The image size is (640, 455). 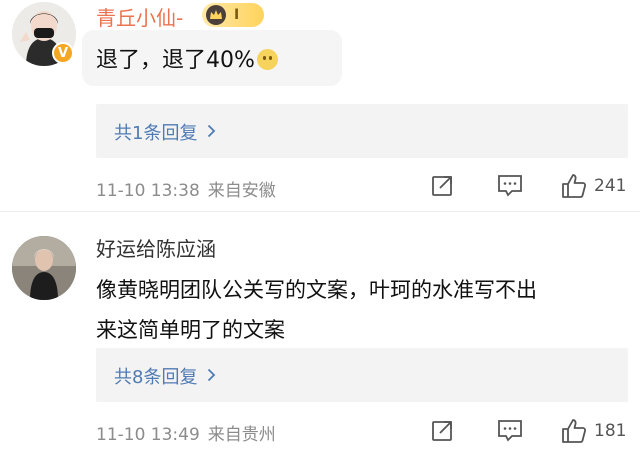 I want to click on like-button: 241, so click(x=593, y=186).